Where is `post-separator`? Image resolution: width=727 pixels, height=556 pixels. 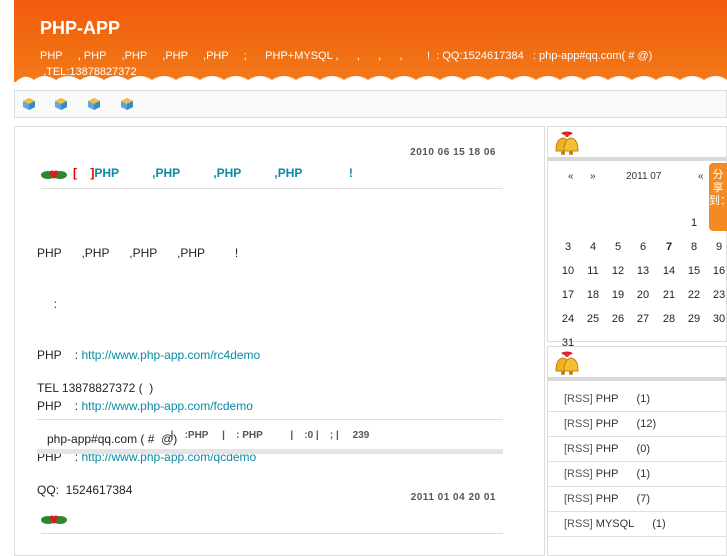 post-separator is located at coordinates (270, 451).